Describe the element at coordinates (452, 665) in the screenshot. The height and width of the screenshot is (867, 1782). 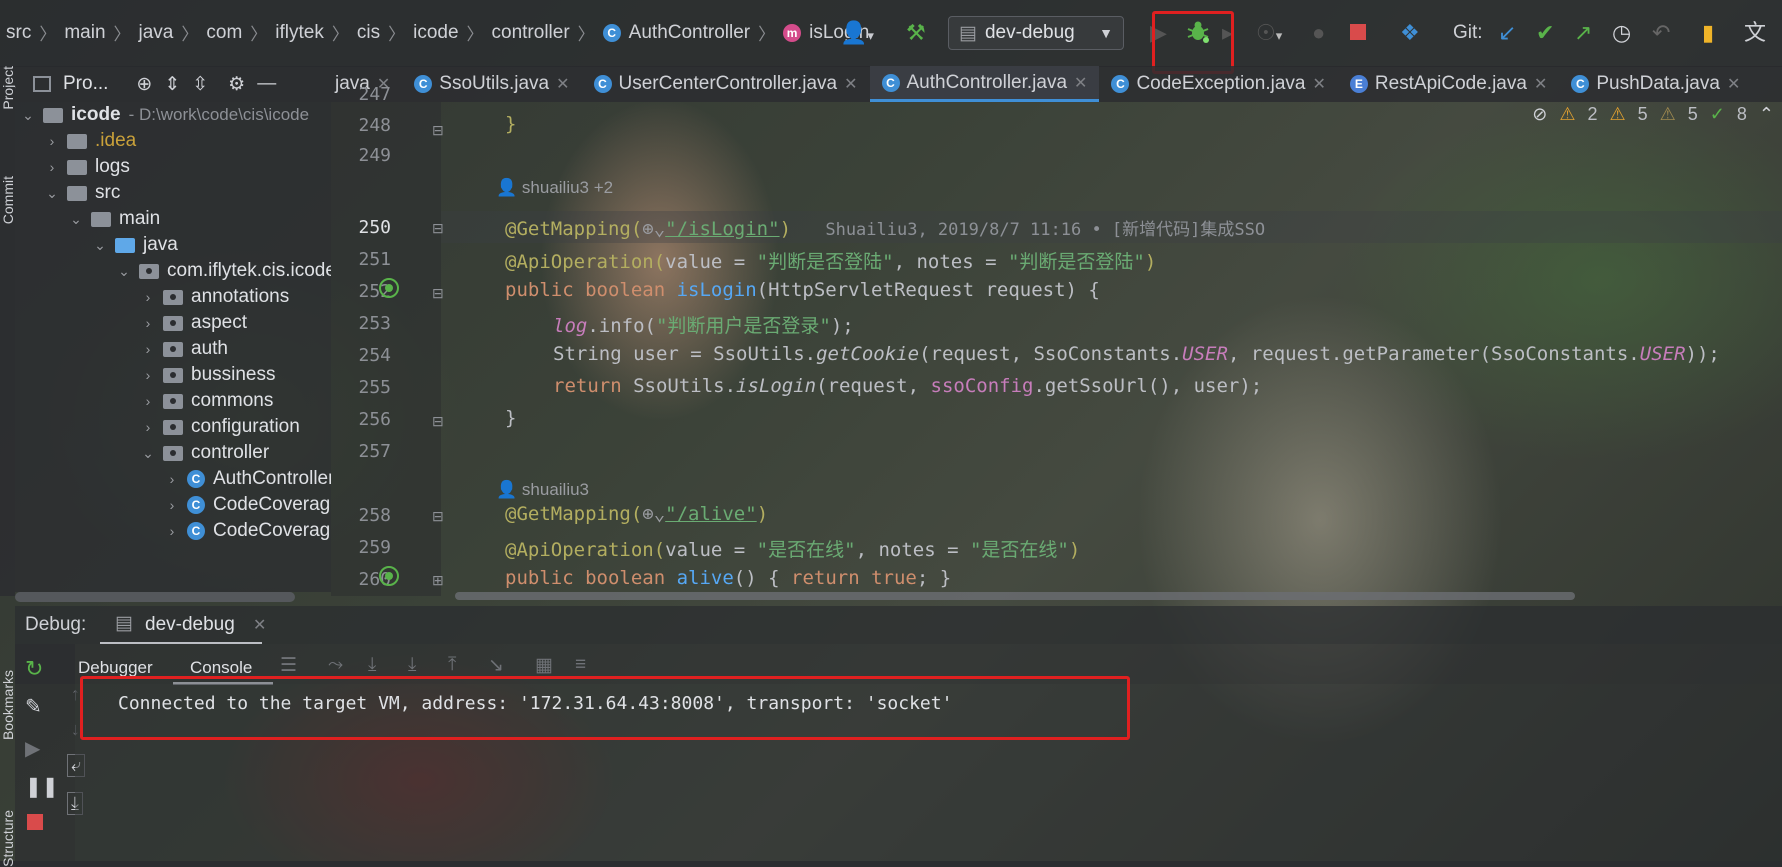
I see `step-out-icon: ⤒` at that location.